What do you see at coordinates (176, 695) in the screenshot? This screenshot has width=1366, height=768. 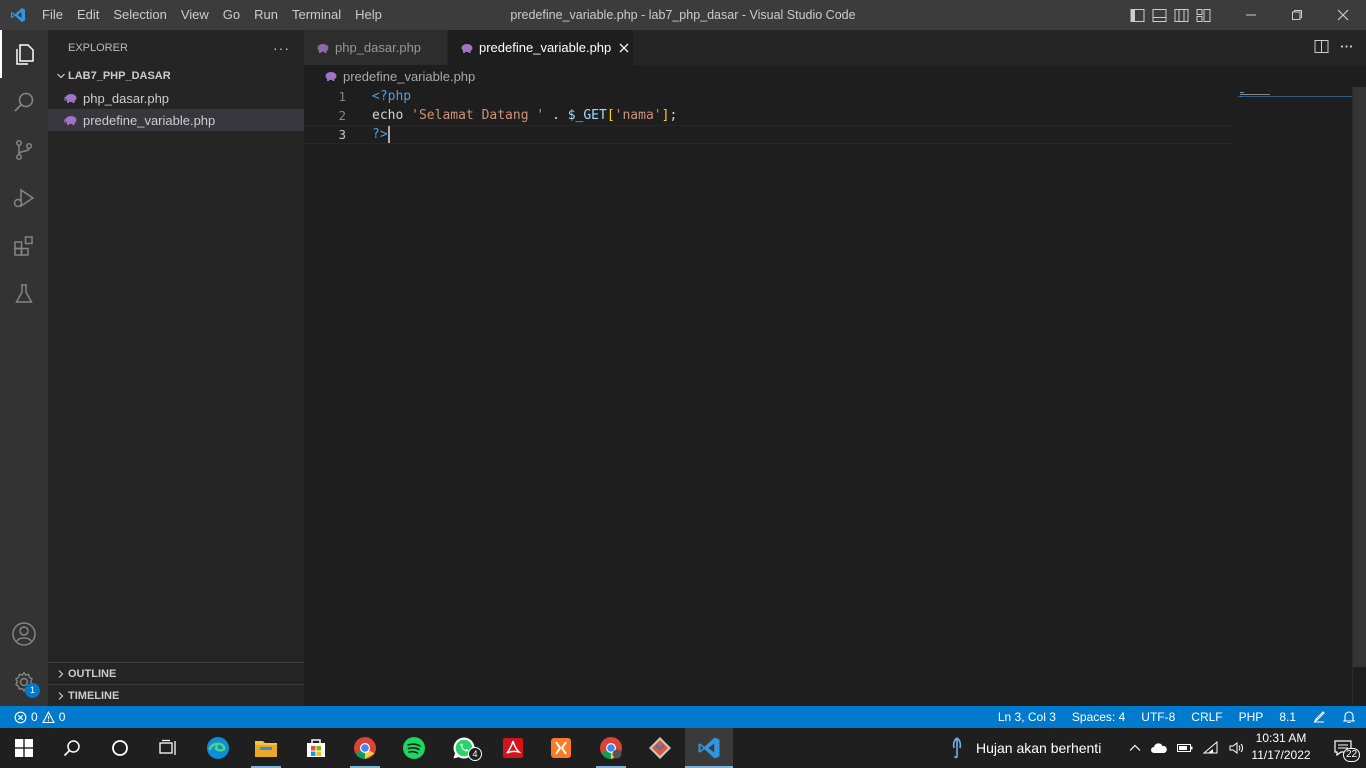 I see `timeline-section: TIMELINE` at bounding box center [176, 695].